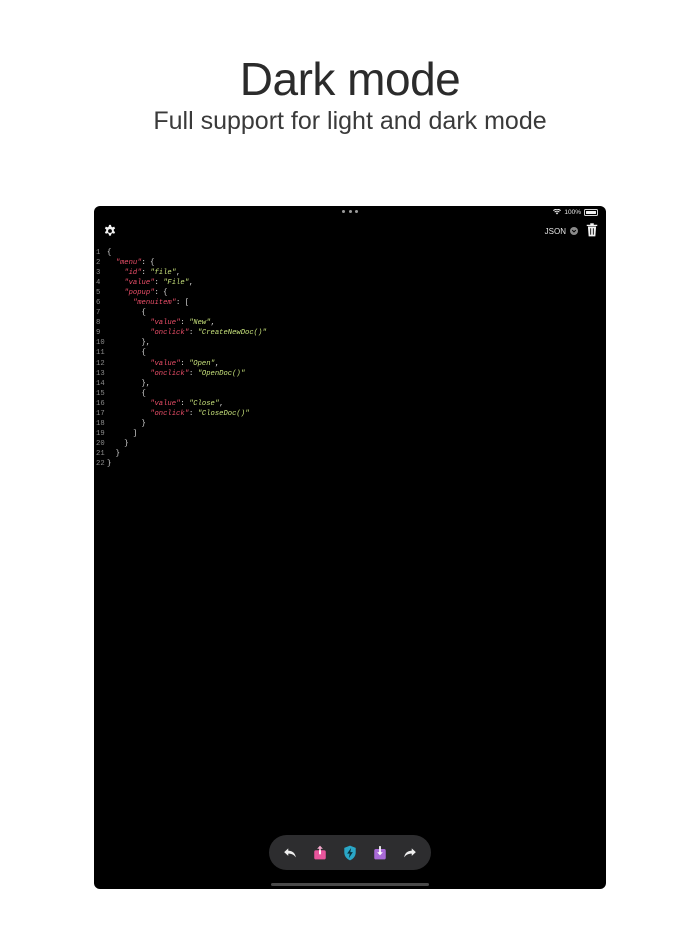 The height and width of the screenshot is (934, 700). What do you see at coordinates (100, 453) in the screenshot?
I see `line-number: 21` at bounding box center [100, 453].